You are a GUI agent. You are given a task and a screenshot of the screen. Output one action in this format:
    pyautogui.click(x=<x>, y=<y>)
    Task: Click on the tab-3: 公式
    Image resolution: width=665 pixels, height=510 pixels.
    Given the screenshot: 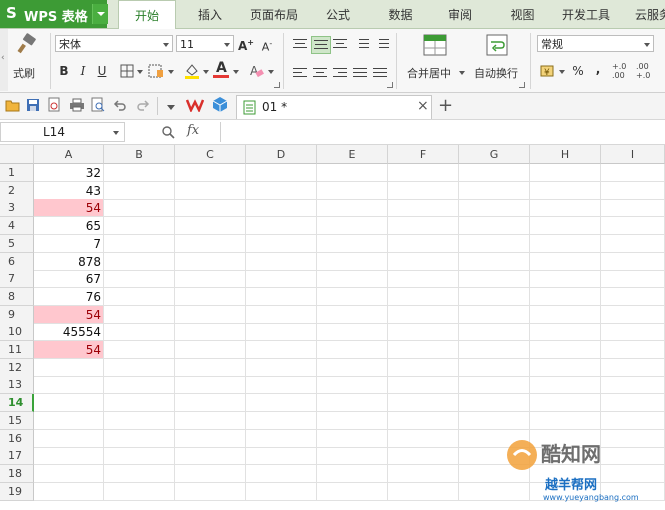 What is the action you would take?
    pyautogui.click(x=338, y=14)
    